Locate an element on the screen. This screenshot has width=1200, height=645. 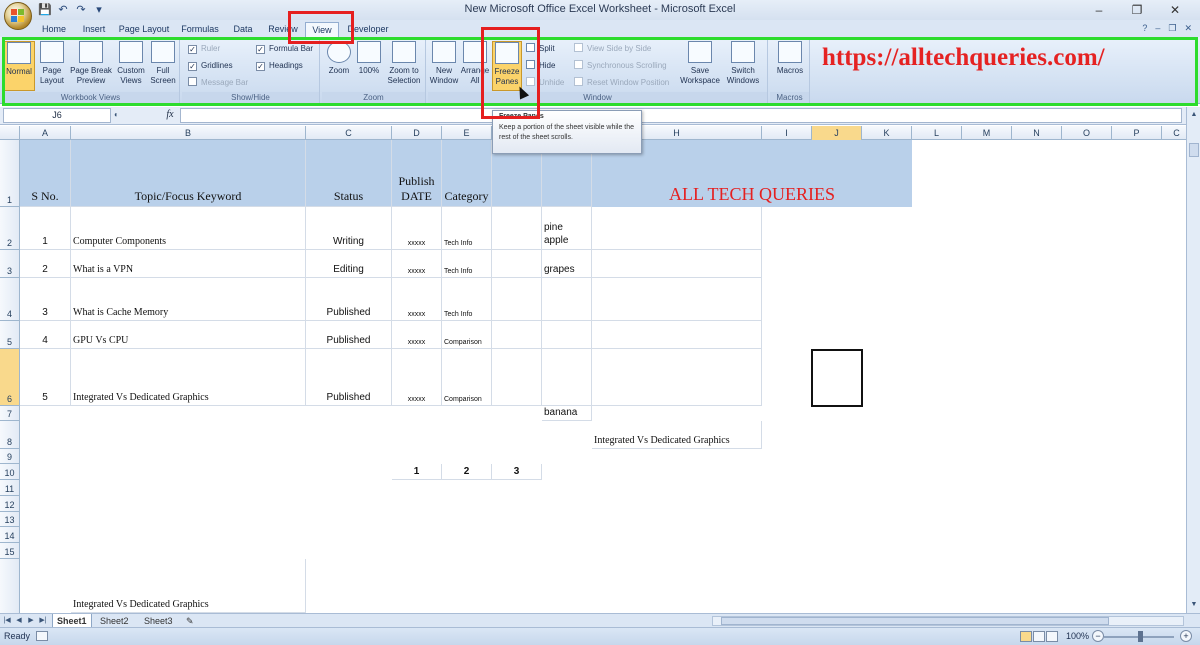
row-header: 2 is located at coordinates (10, 228).